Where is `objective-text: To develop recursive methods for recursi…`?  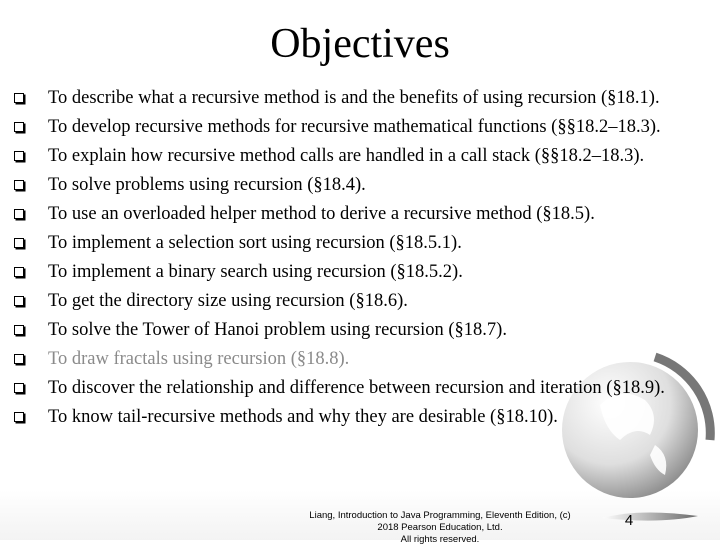 objective-text: To develop recursive methods for recursi… is located at coordinates (354, 127).